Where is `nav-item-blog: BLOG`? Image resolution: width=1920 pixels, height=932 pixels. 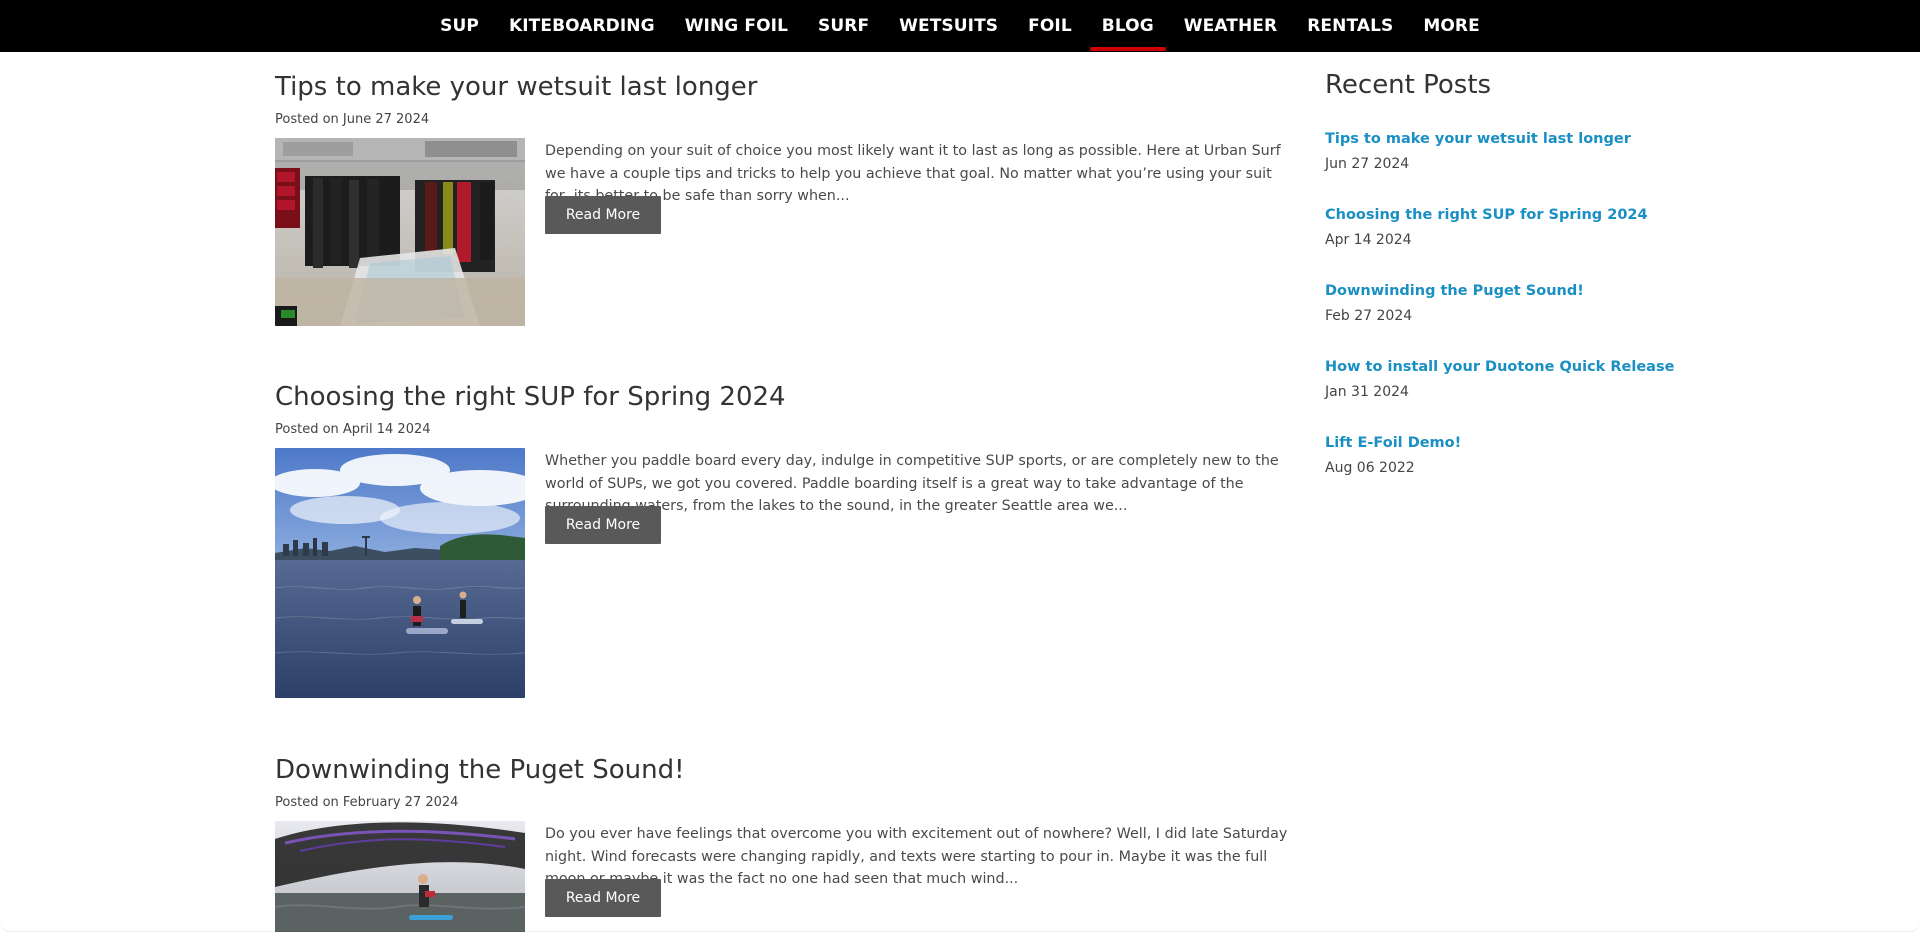 nav-item-blog: BLOG is located at coordinates (1127, 26).